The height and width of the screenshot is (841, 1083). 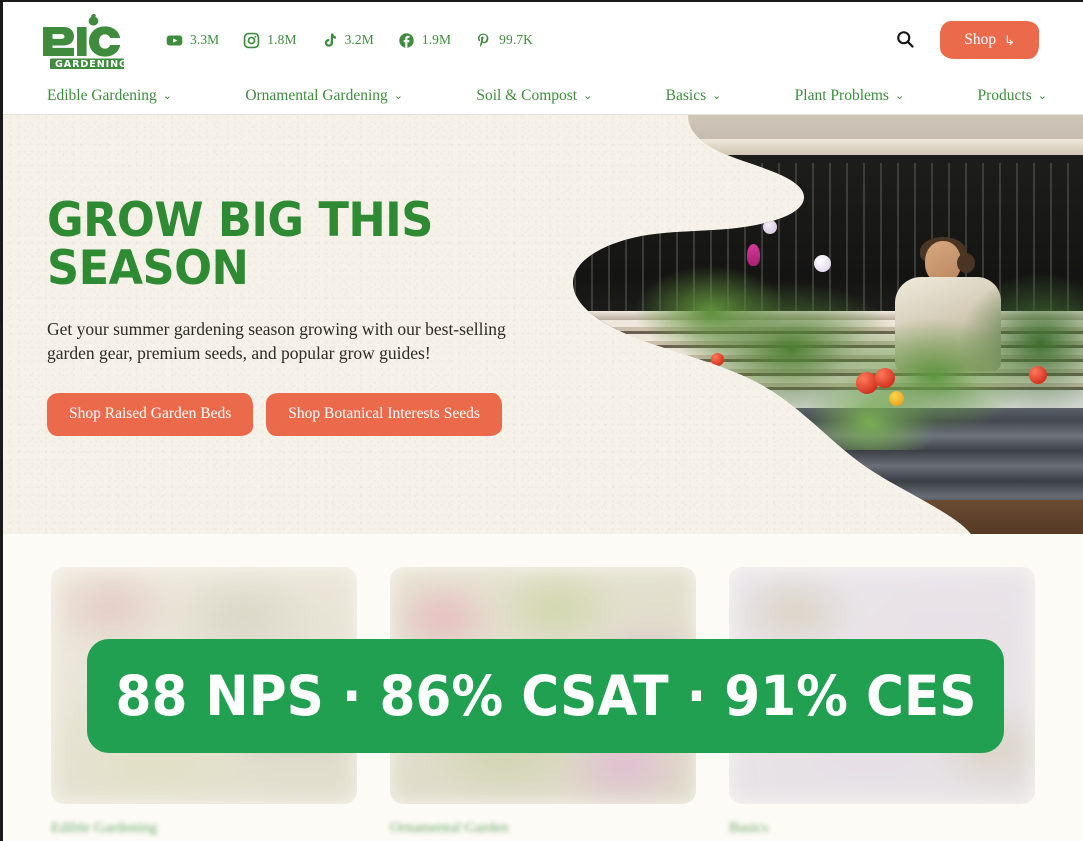 I want to click on social-tiktok: 3.2M, so click(x=347, y=40).